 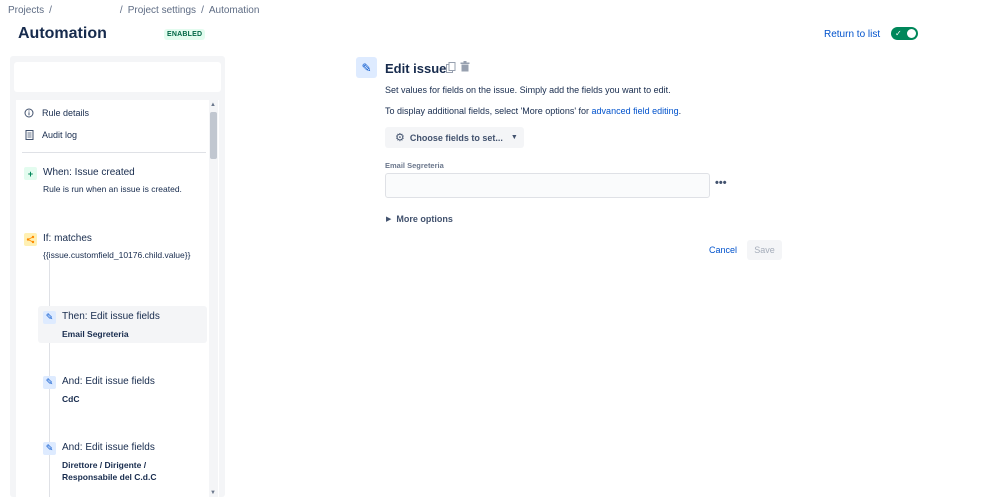 I want to click on more-options-toggle: ▶ More options, so click(x=419, y=219).